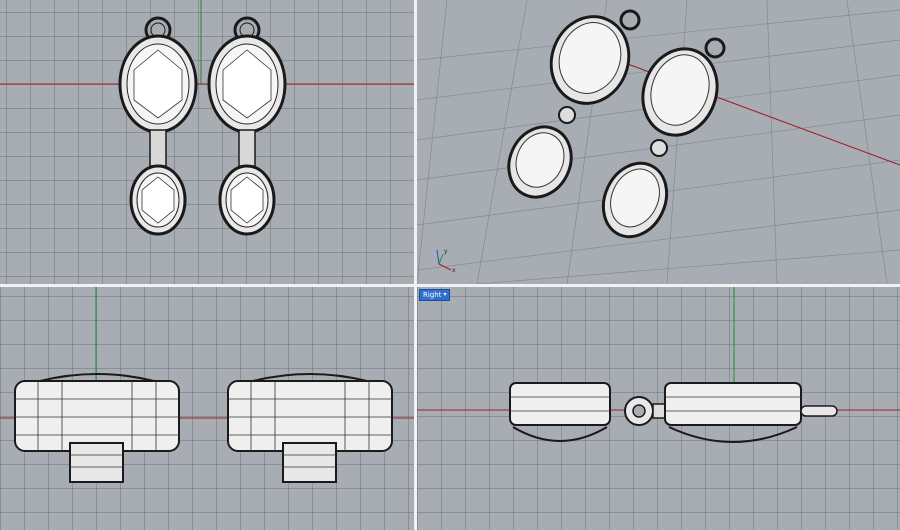 This screenshot has height=530, width=900. Describe the element at coordinates (673, 412) in the screenshot. I see `earring-side-profile` at that location.